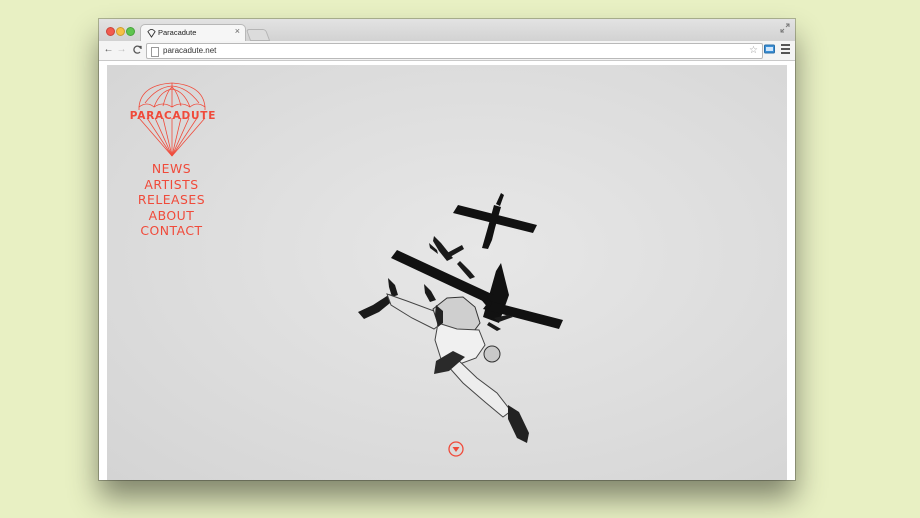  What do you see at coordinates (189, 50) in the screenshot?
I see `url-text: paracadute.net` at bounding box center [189, 50].